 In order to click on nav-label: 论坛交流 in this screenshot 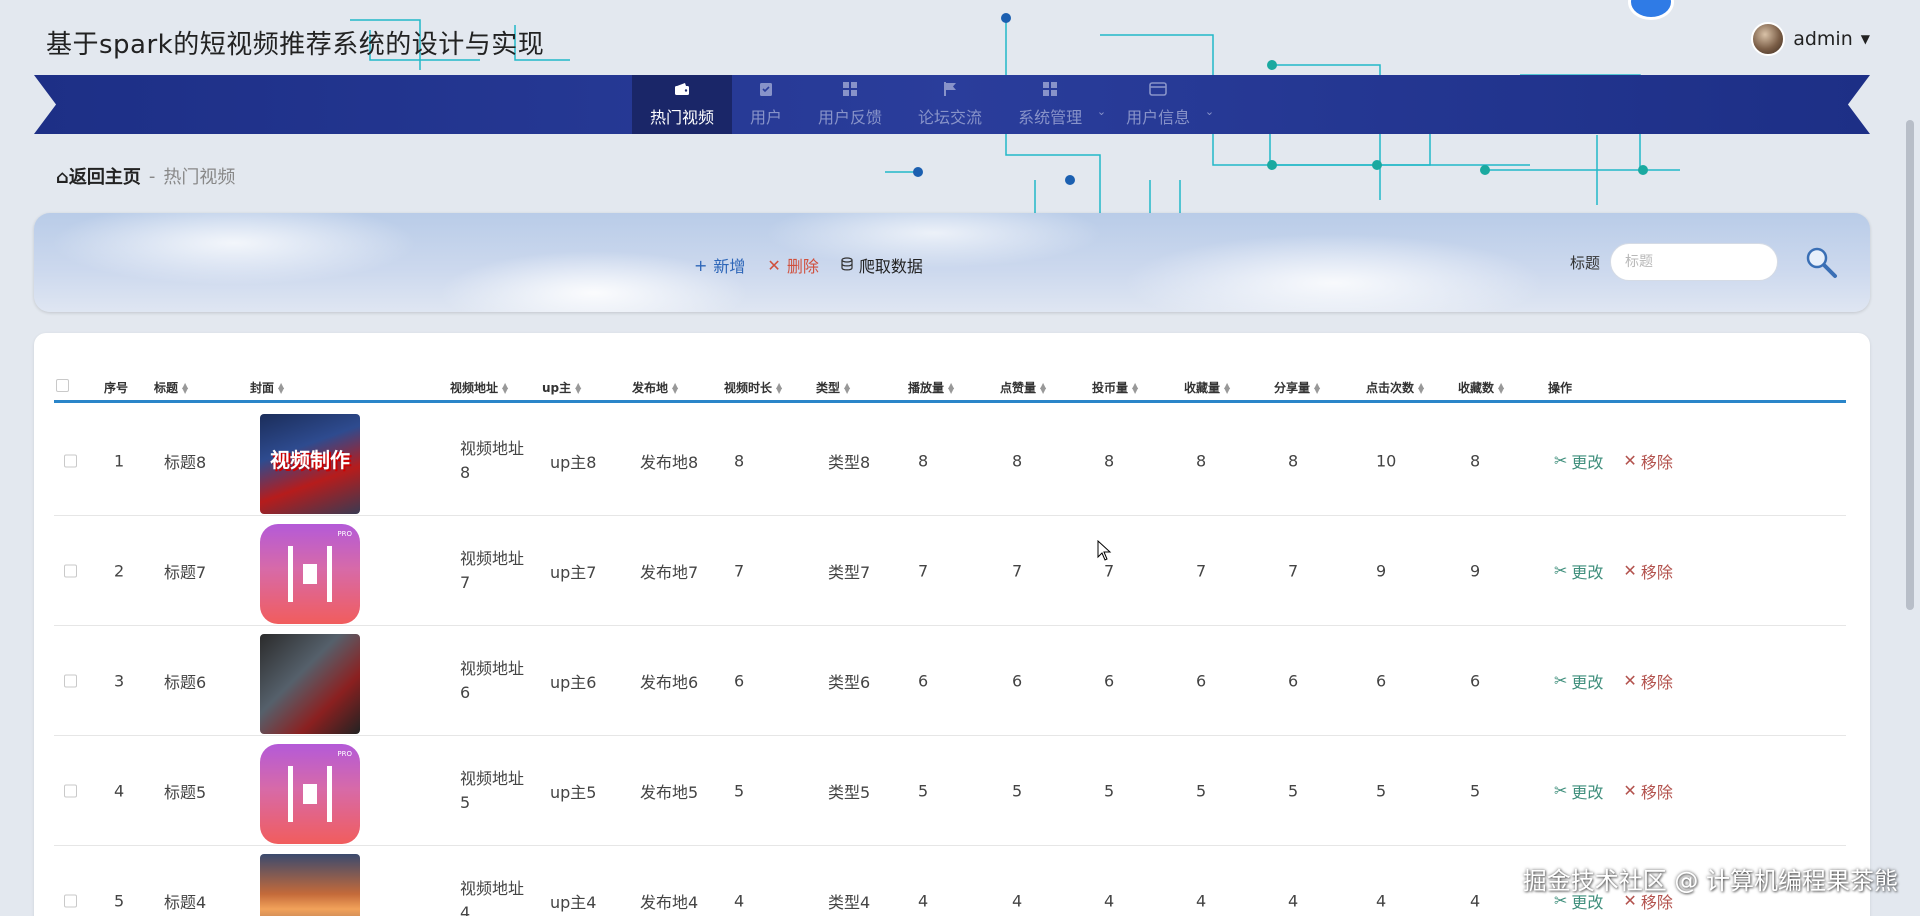, I will do `click(950, 117)`.